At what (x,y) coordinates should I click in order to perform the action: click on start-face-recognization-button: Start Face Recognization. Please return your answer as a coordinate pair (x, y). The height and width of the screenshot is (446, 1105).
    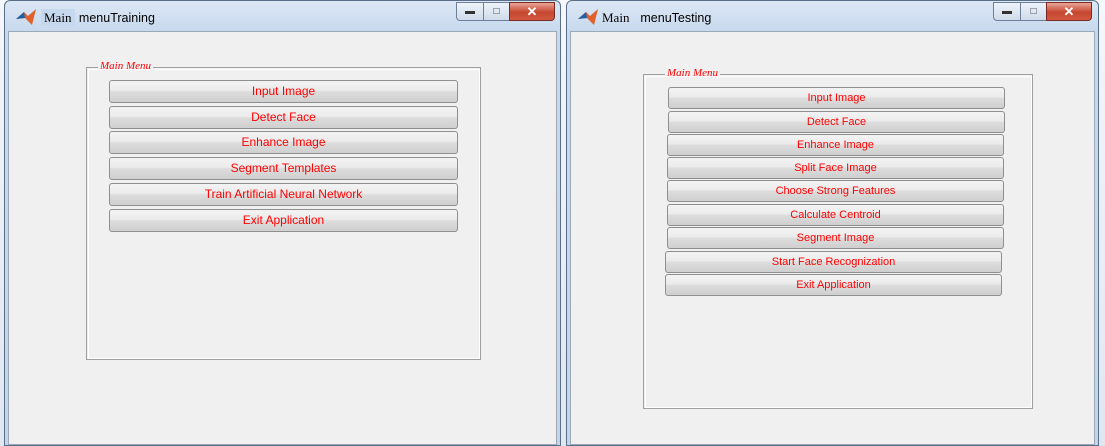
    Looking at the image, I should click on (833, 262).